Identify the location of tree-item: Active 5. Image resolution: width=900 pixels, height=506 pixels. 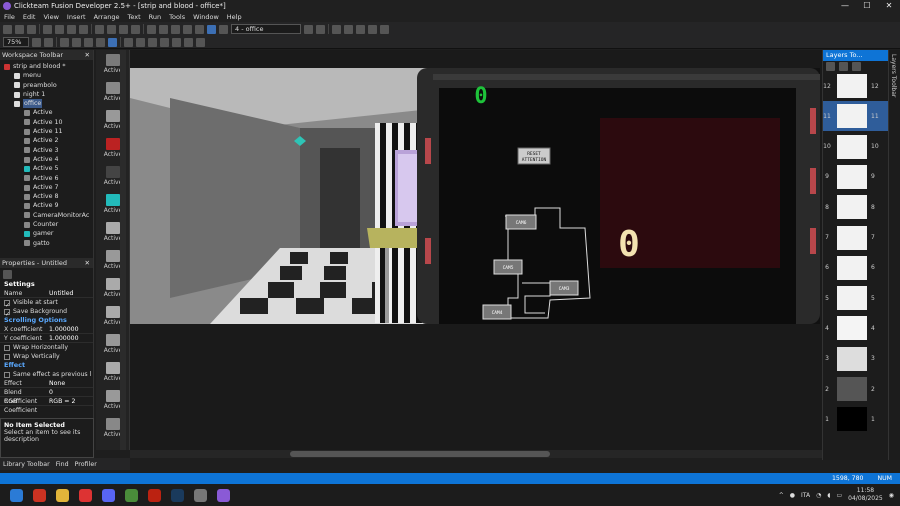
(46, 168).